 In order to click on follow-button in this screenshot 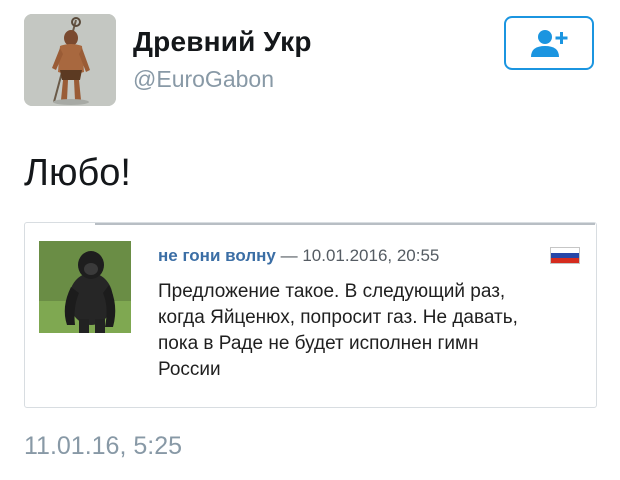, I will do `click(549, 43)`.